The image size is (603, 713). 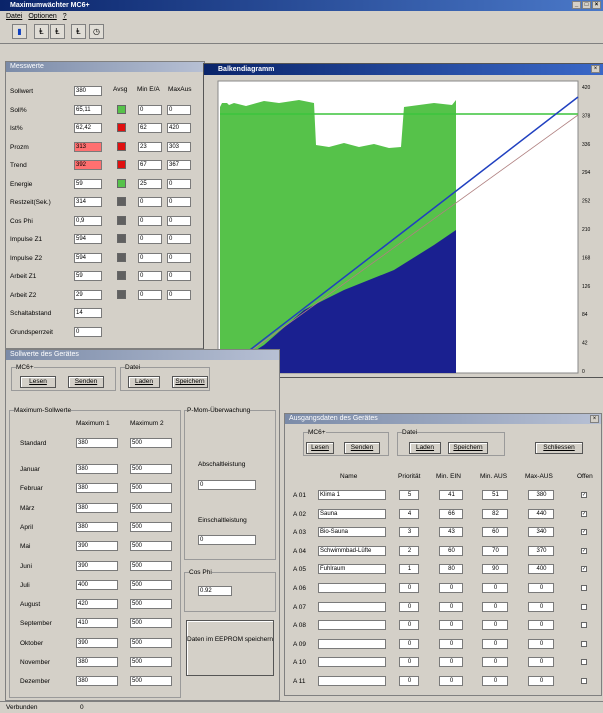 I want to click on laden-button: Laden, so click(x=144, y=382).